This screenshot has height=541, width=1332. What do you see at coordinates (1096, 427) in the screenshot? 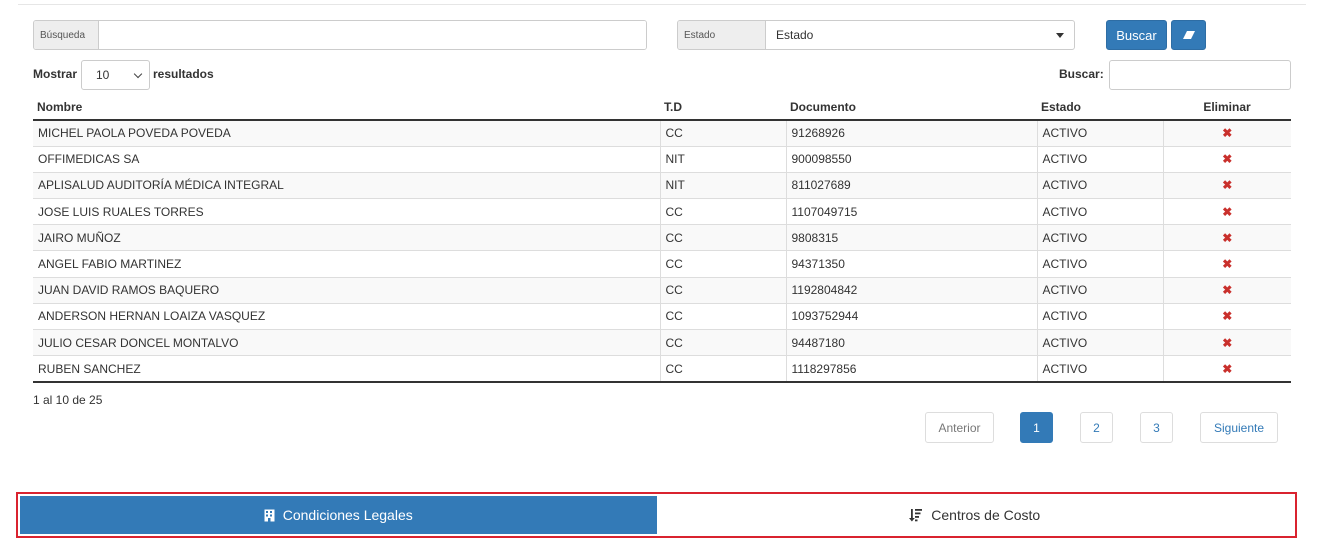
I see `pagination-page-2: 2` at bounding box center [1096, 427].